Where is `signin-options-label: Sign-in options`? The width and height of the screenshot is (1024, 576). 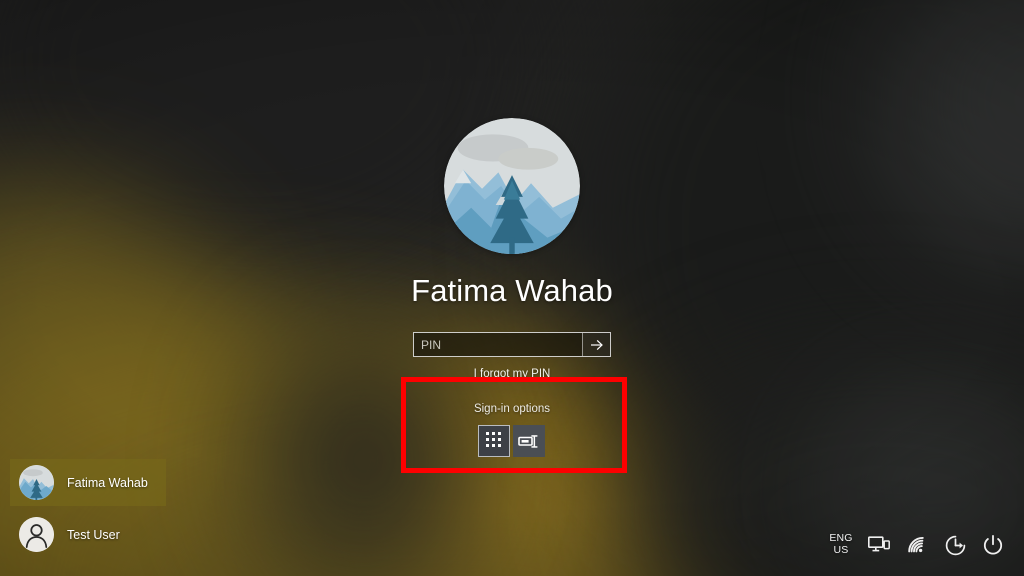 signin-options-label: Sign-in options is located at coordinates (512, 409).